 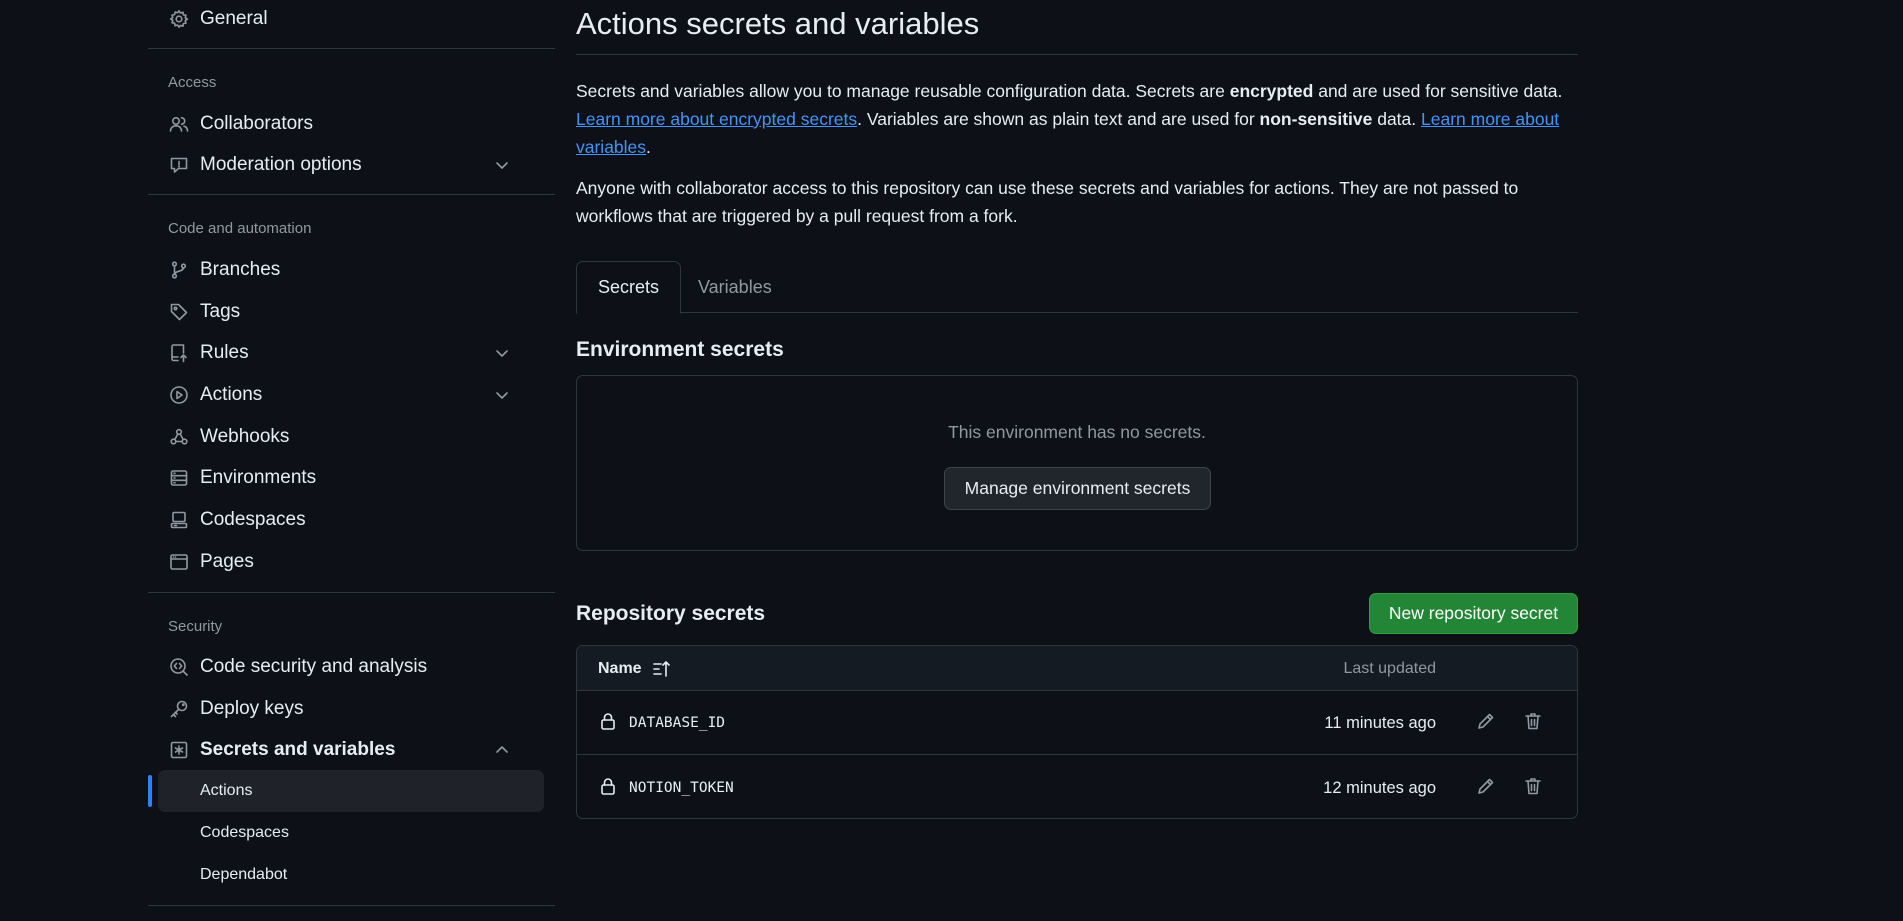 What do you see at coordinates (195, 626) in the screenshot?
I see `section-heading-security: Security` at bounding box center [195, 626].